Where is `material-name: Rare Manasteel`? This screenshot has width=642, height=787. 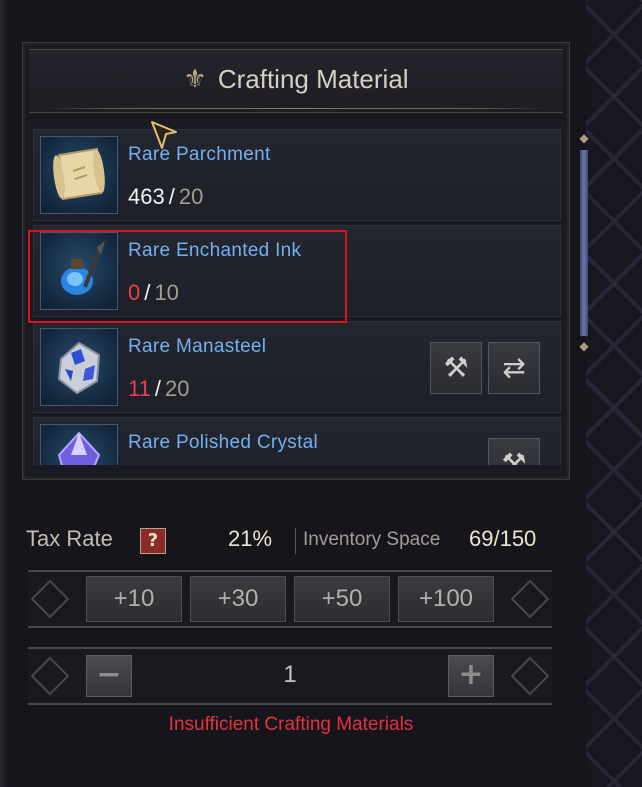
material-name: Rare Manasteel is located at coordinates (197, 346).